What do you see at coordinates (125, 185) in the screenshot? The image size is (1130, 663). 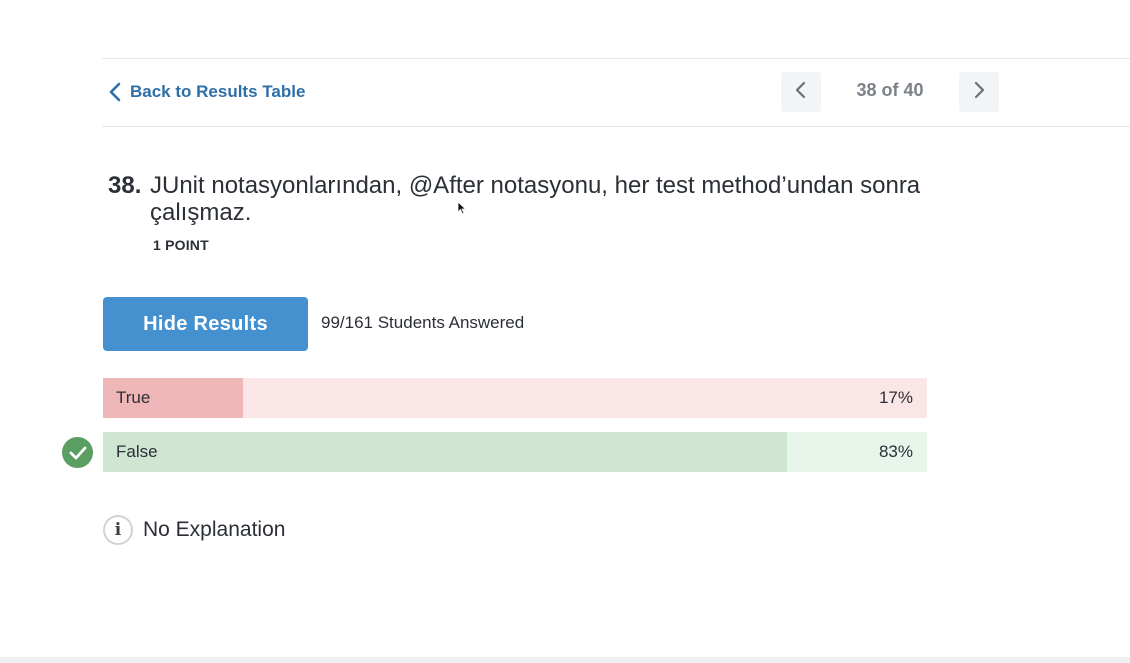 I see `question-number: 38.` at bounding box center [125, 185].